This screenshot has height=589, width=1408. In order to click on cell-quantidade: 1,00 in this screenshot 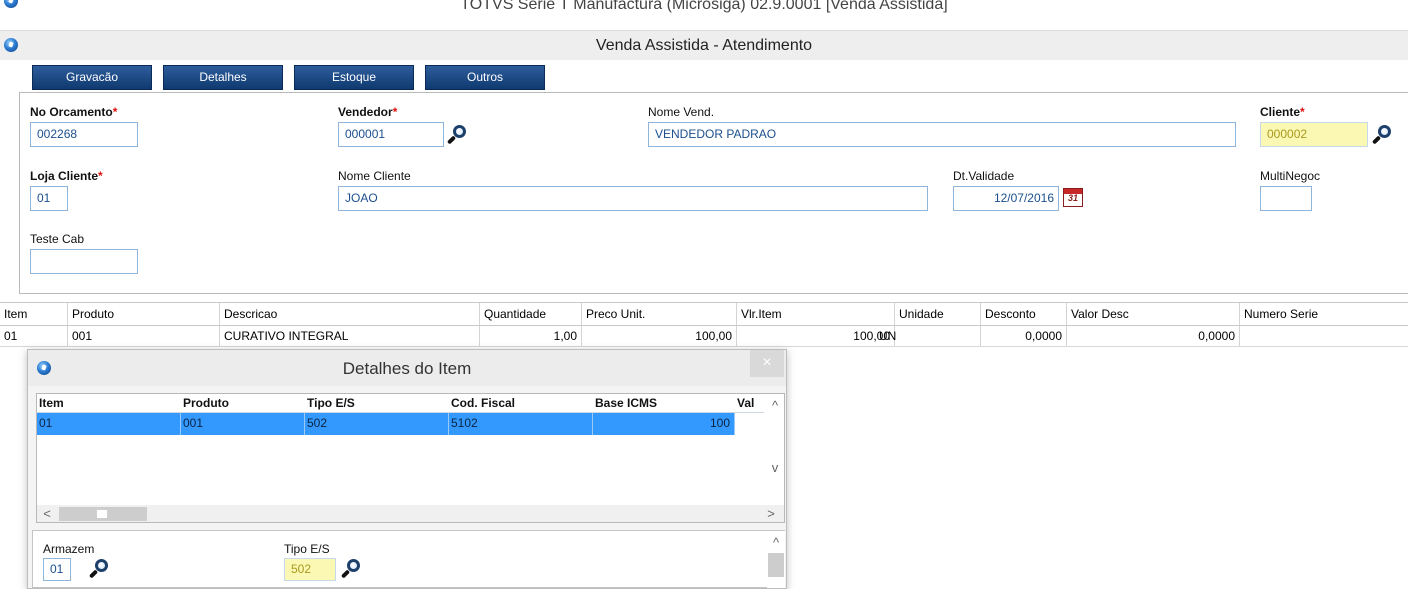, I will do `click(531, 336)`.